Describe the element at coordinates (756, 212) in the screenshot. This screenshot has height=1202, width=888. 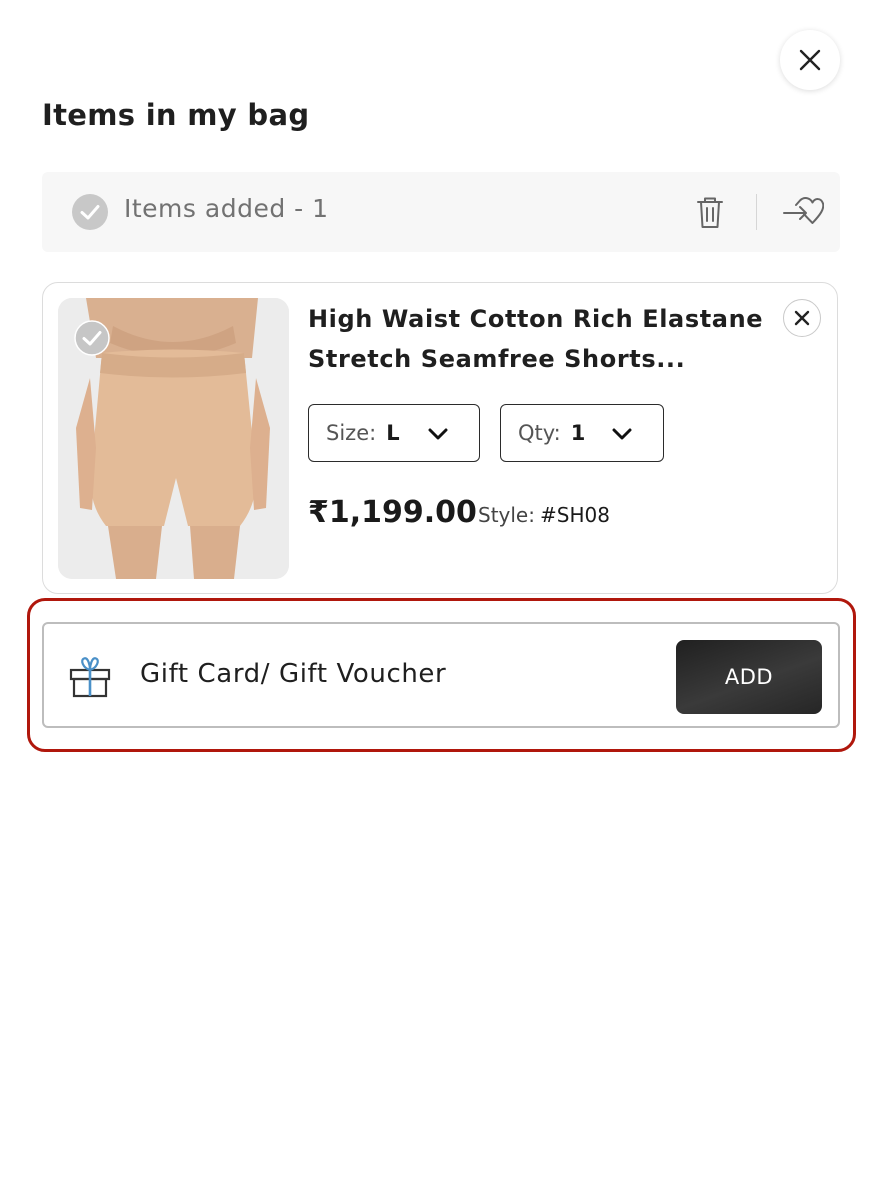
I see `bar-divider` at that location.